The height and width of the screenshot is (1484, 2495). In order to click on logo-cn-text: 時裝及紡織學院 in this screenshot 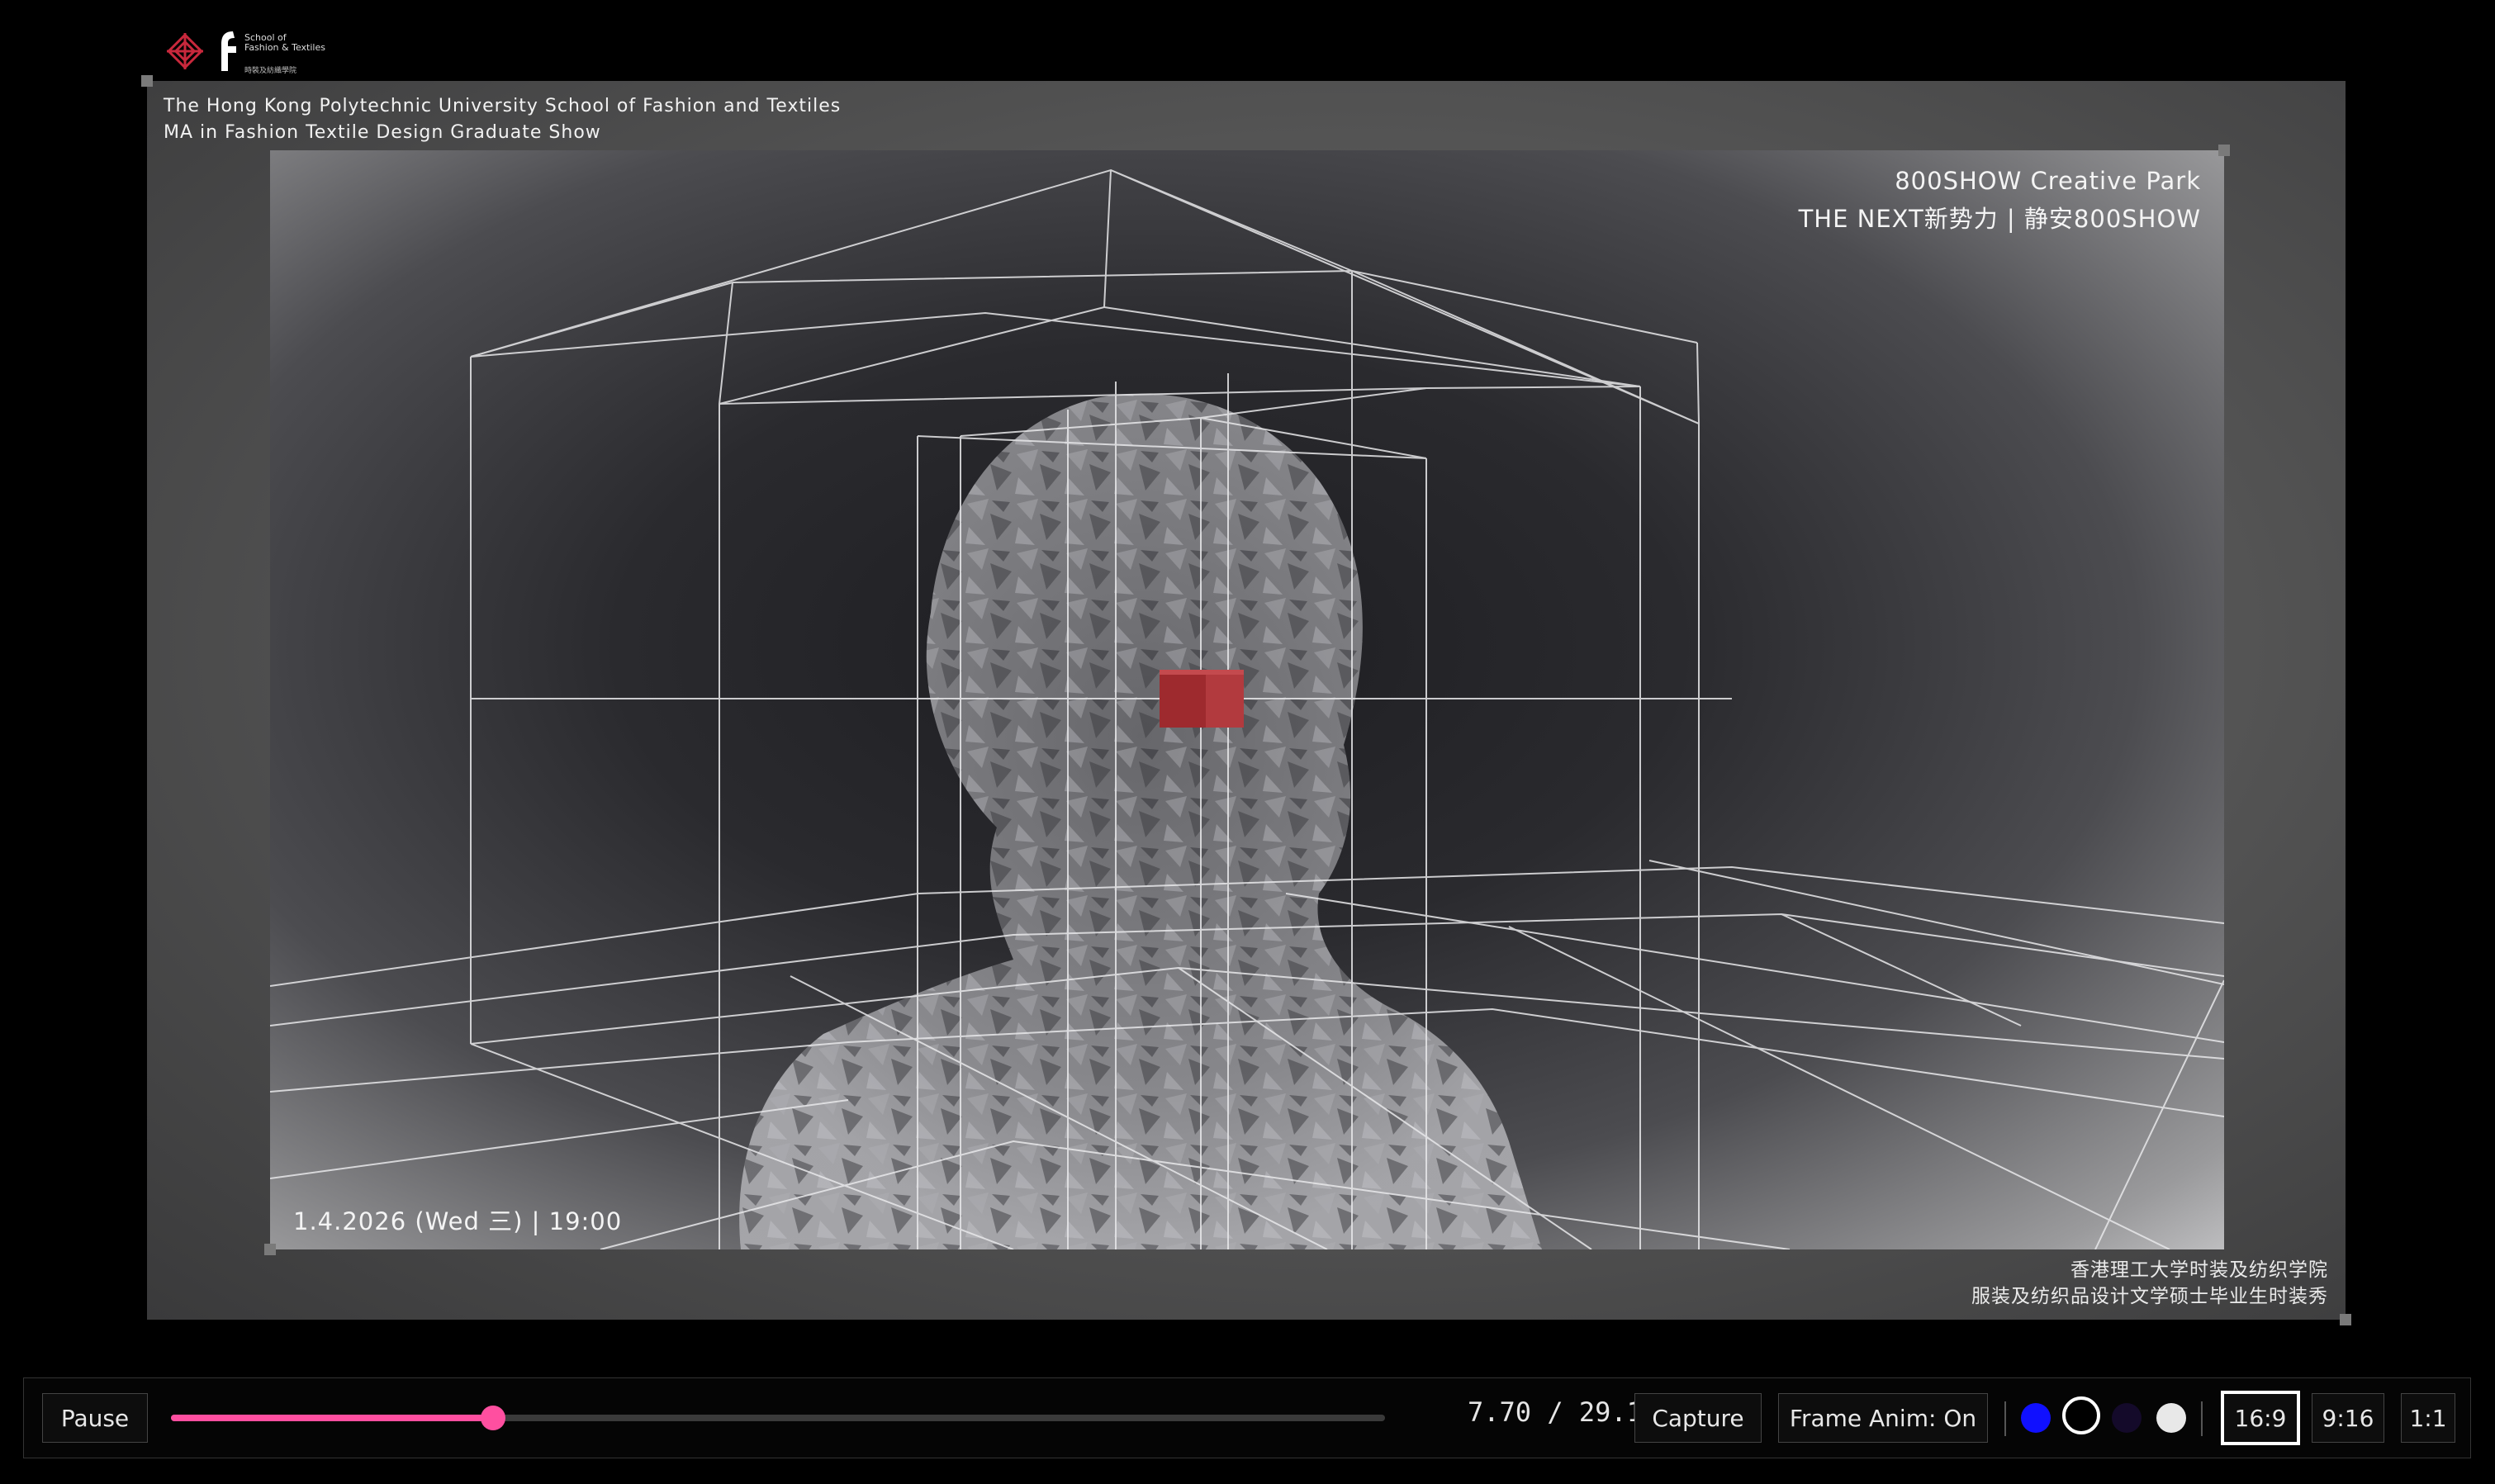, I will do `click(270, 71)`.